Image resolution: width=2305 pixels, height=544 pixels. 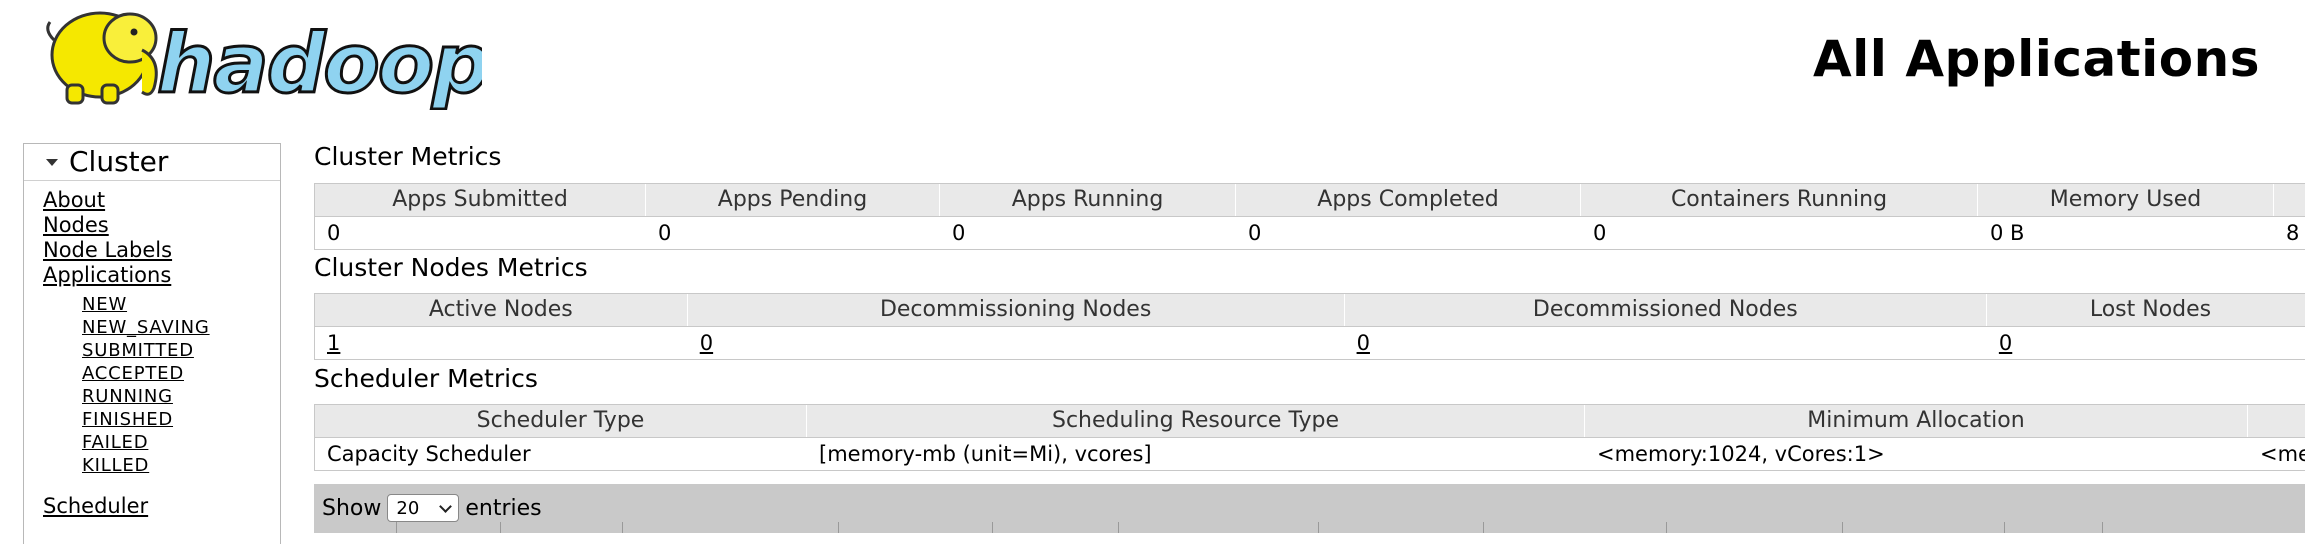 I want to click on decommissioning-nodes-link: 0, so click(x=706, y=343).